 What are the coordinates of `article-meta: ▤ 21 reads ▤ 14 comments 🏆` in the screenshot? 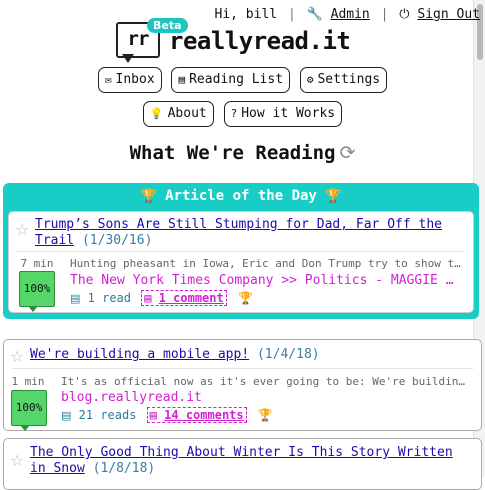 It's located at (167, 415).